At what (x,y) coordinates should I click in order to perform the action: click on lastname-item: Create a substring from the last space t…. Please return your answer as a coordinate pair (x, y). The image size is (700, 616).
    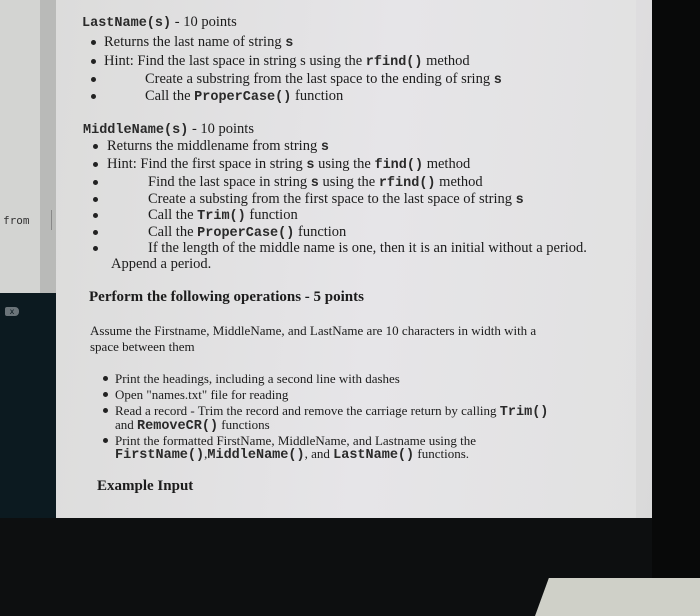
    Looking at the image, I should click on (323, 80).